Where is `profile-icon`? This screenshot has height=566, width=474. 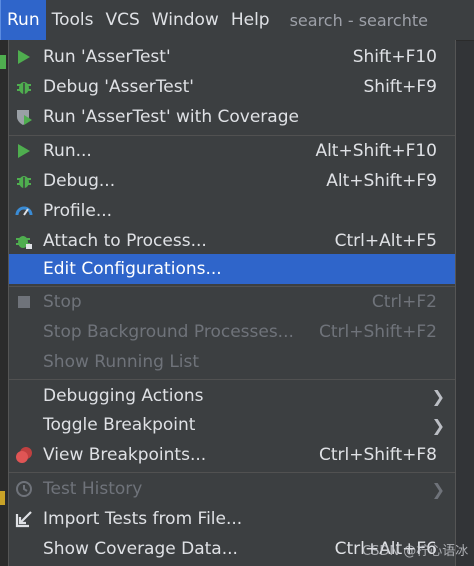 profile-icon is located at coordinates (24, 211).